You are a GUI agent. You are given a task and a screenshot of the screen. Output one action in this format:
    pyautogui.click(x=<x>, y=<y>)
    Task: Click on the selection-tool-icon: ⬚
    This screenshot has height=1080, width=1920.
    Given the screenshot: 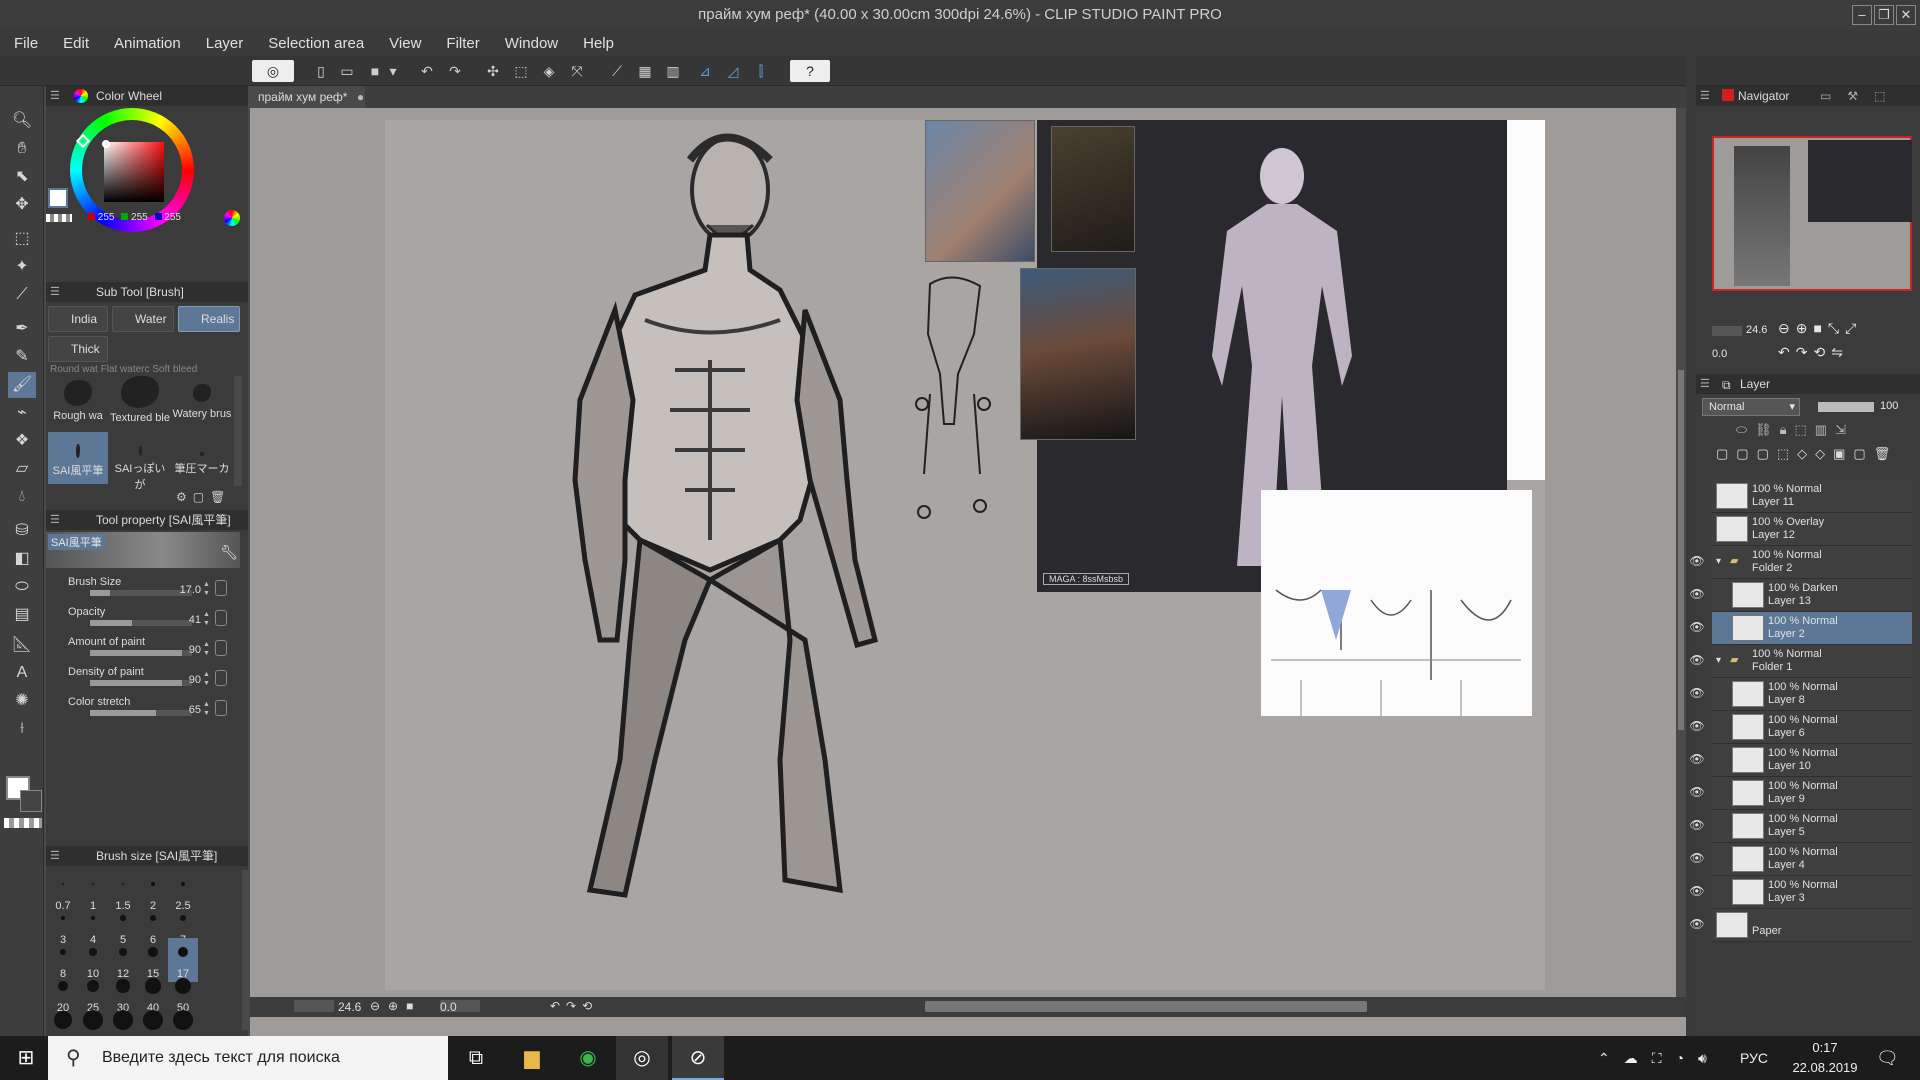 What is the action you would take?
    pyautogui.click(x=22, y=239)
    